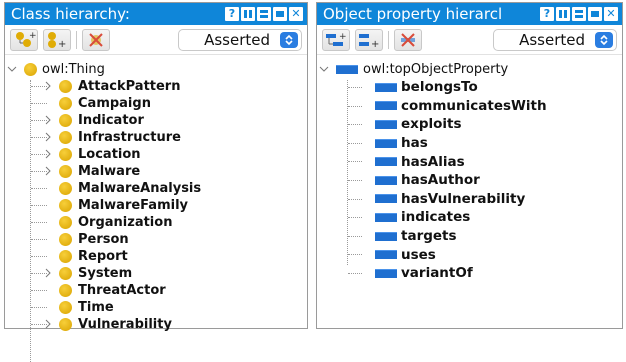 The width and height of the screenshot is (626, 362). I want to click on class-tree-item: ThreatActor, so click(156, 290).